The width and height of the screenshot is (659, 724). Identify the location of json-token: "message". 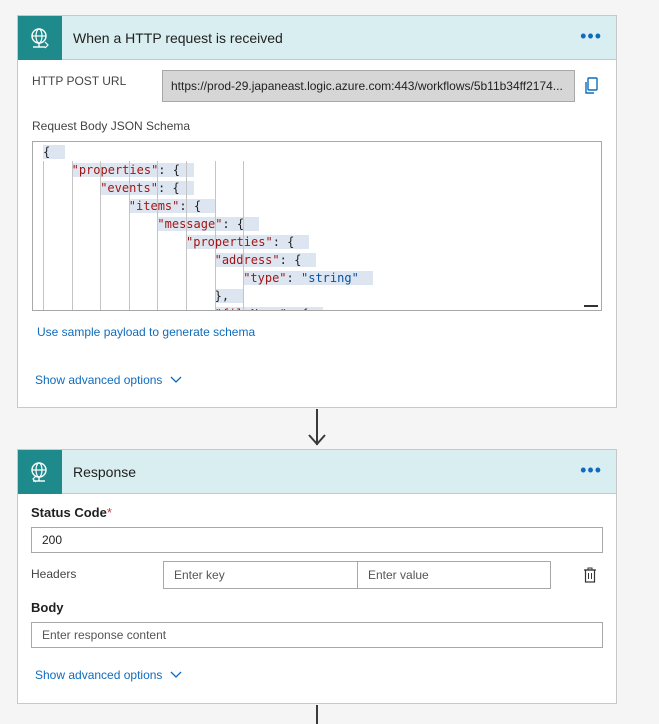
(190, 224).